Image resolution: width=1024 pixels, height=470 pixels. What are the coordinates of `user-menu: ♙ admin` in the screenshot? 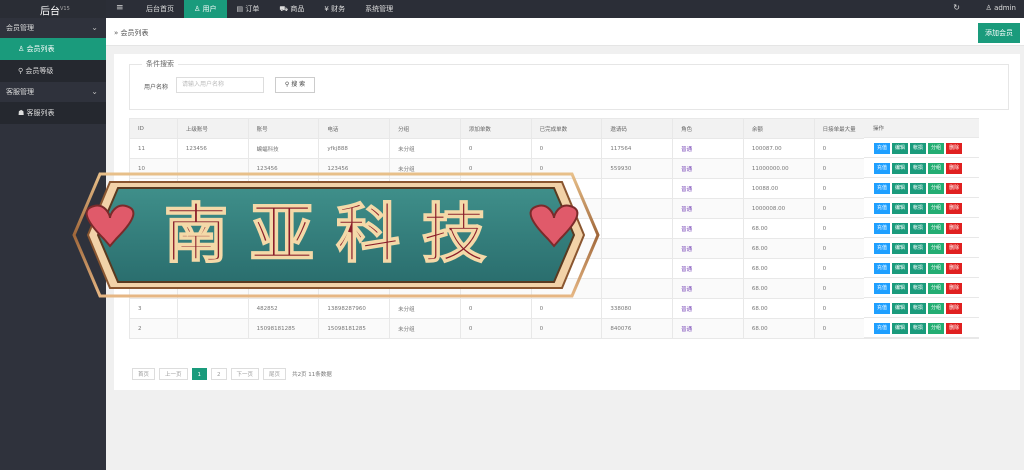 It's located at (1001, 8).